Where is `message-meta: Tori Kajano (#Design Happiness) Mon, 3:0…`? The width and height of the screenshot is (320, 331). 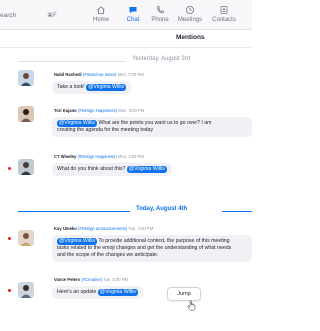
message-meta: Tori Kajano (#Design Happiness) Mon, 3:0… is located at coordinates (99, 110).